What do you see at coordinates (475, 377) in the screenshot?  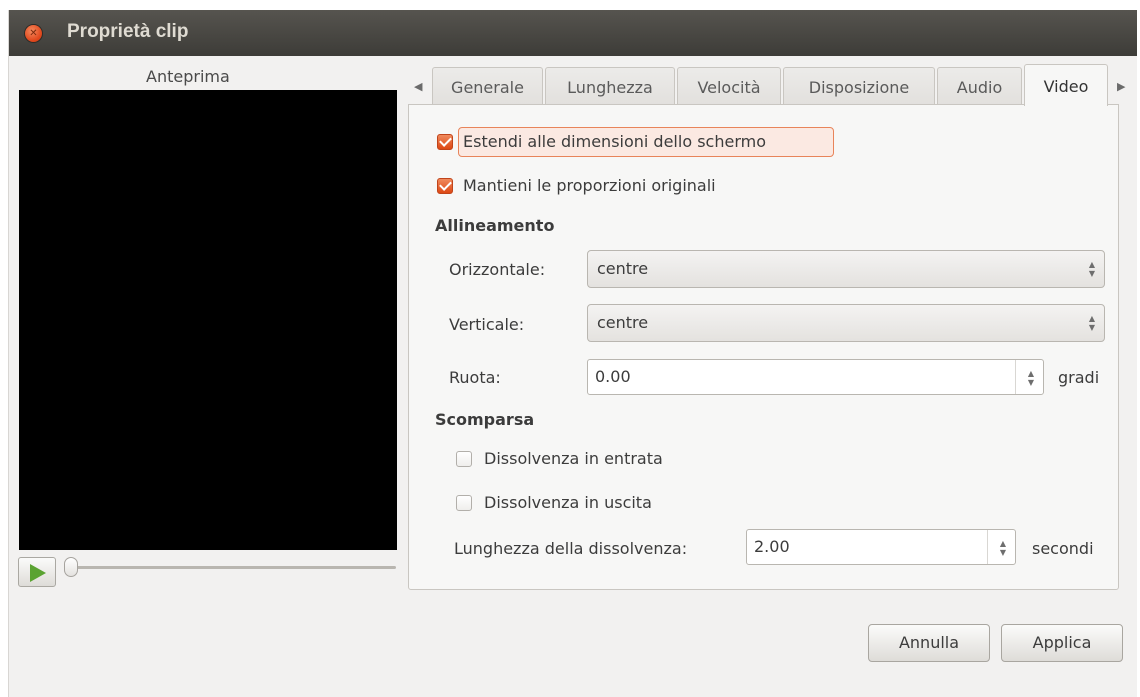 I see `rotate-label: Ruota:` at bounding box center [475, 377].